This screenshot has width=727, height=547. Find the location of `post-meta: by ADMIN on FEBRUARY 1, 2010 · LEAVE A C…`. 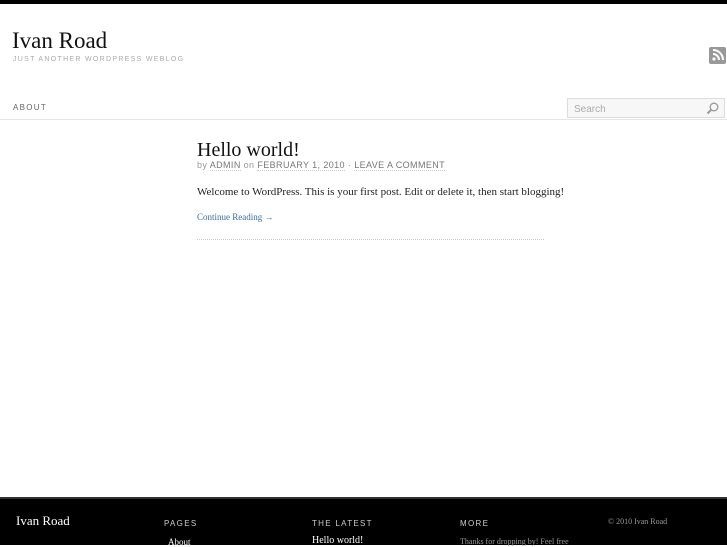

post-meta: by ADMIN on FEBRUARY 1, 2010 · LEAVE A C… is located at coordinates (321, 165).